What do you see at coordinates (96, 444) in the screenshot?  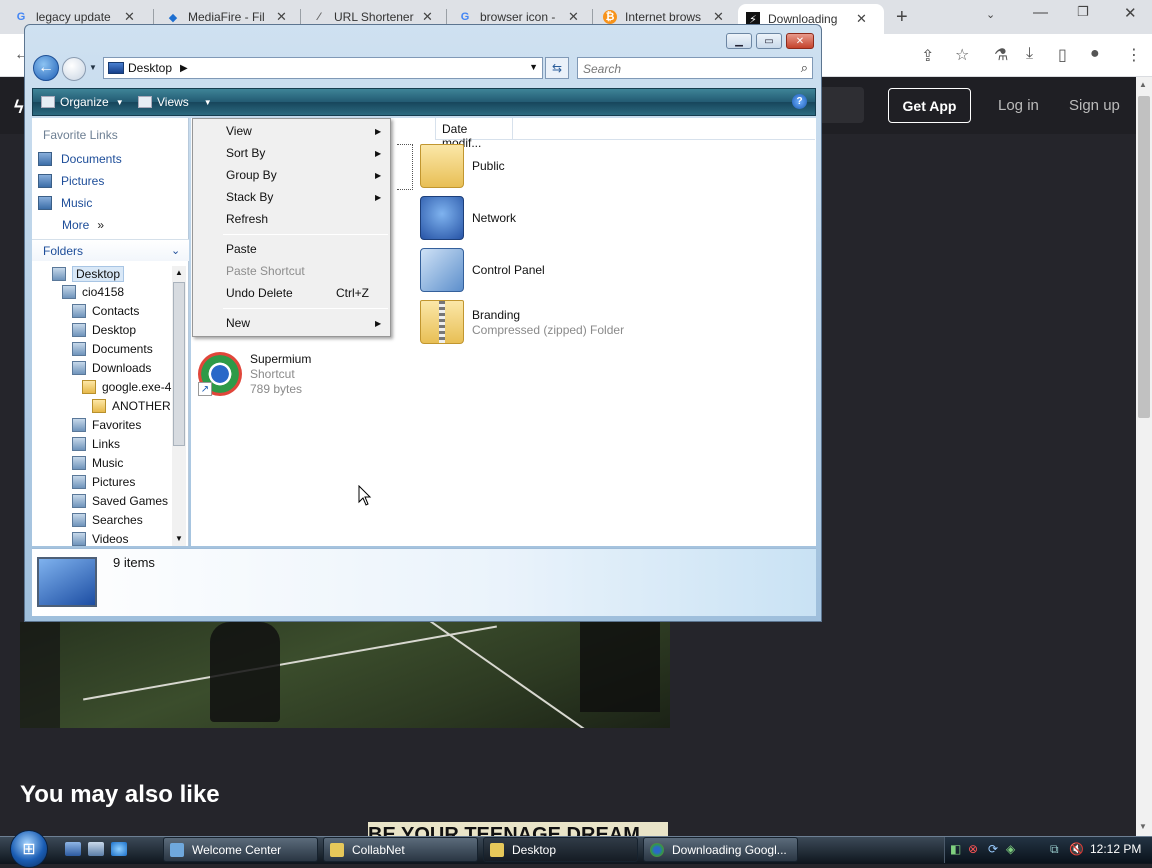 I see `tree-item-links: Links` at bounding box center [96, 444].